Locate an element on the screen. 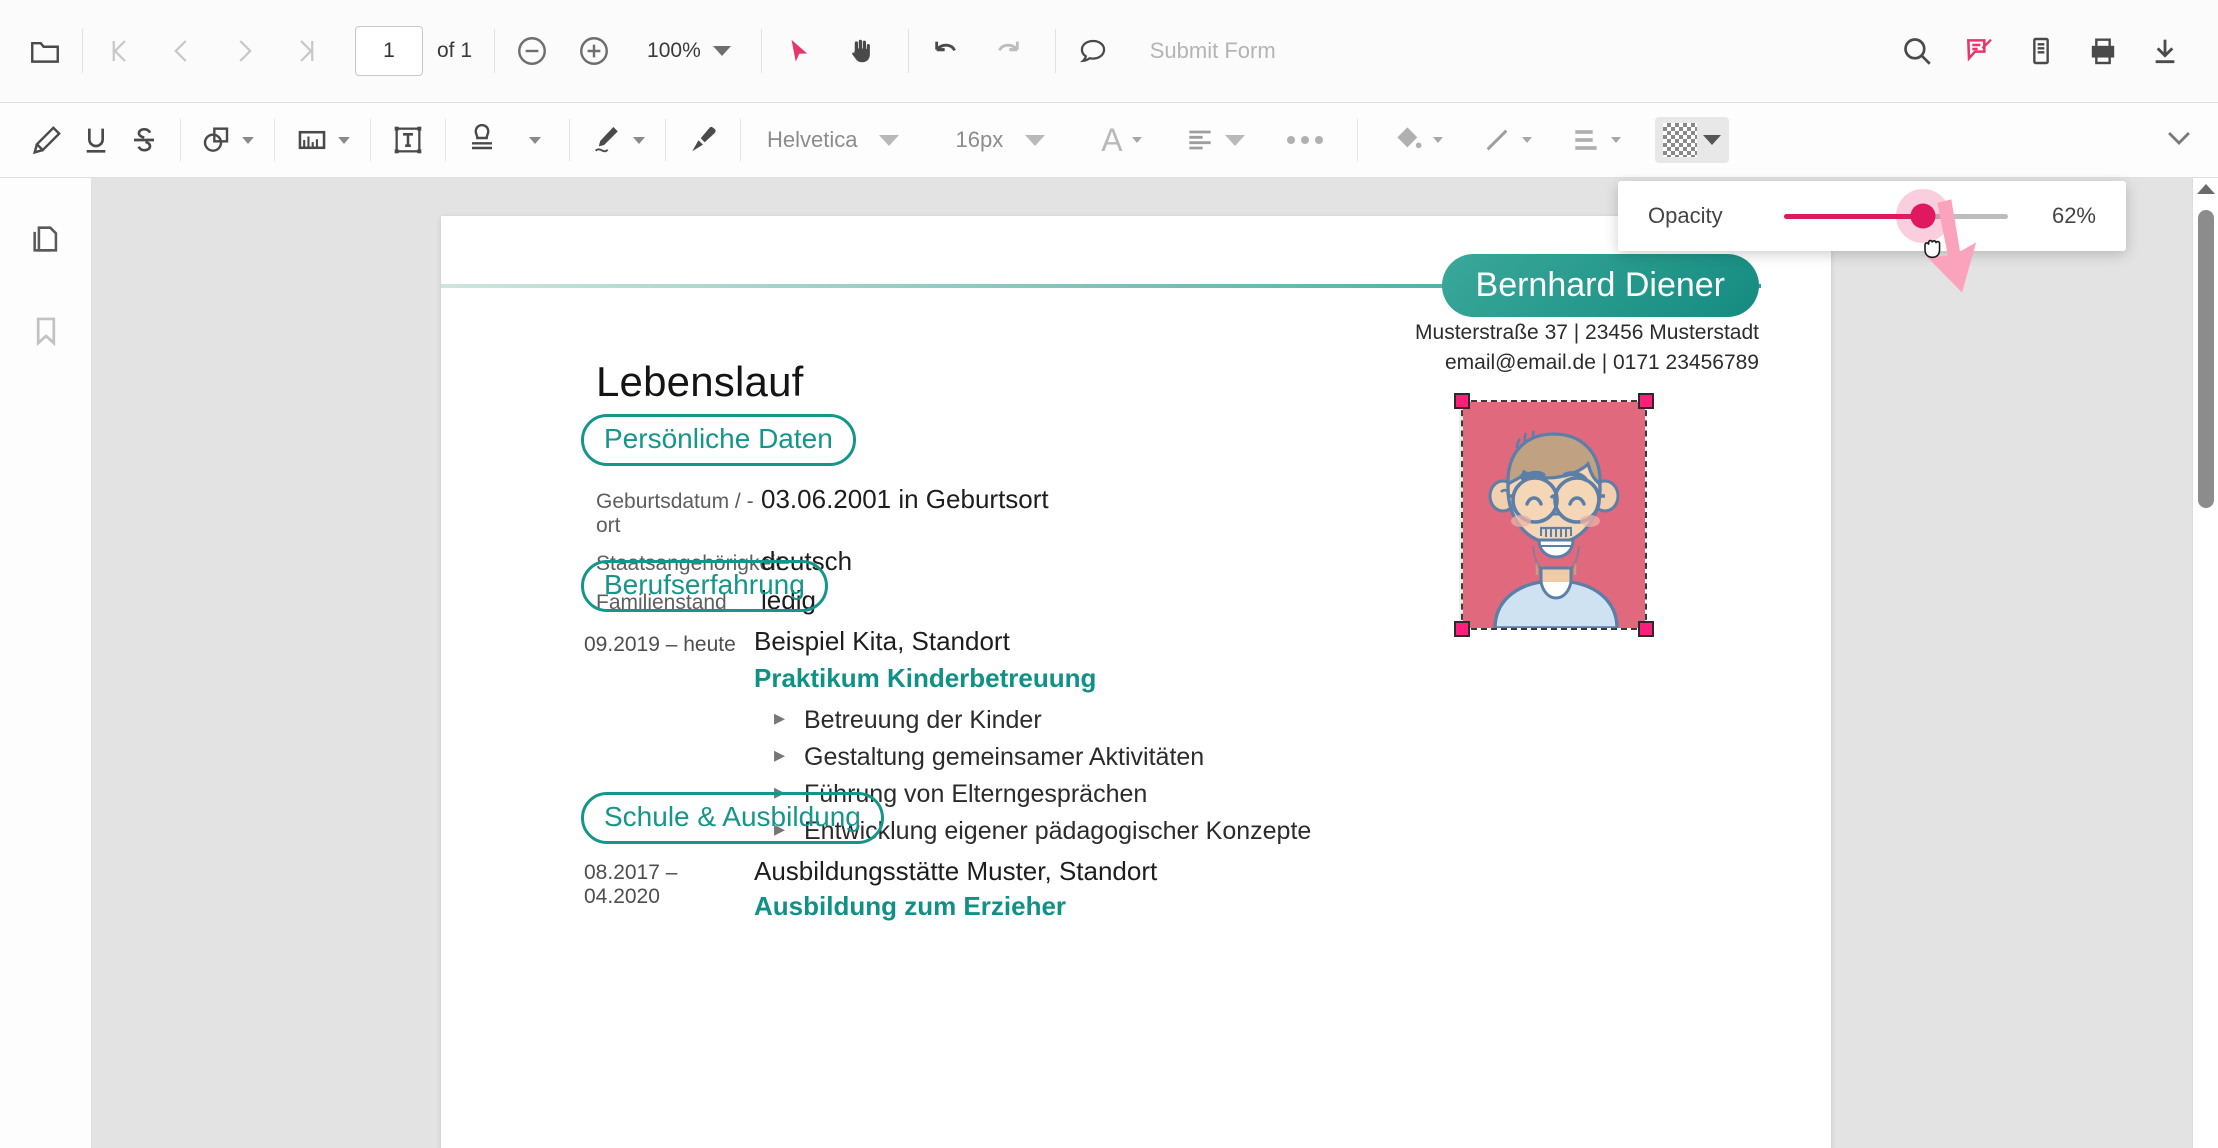 Image resolution: width=2218 pixels, height=1148 pixels. open-file-icon is located at coordinates (45, 51).